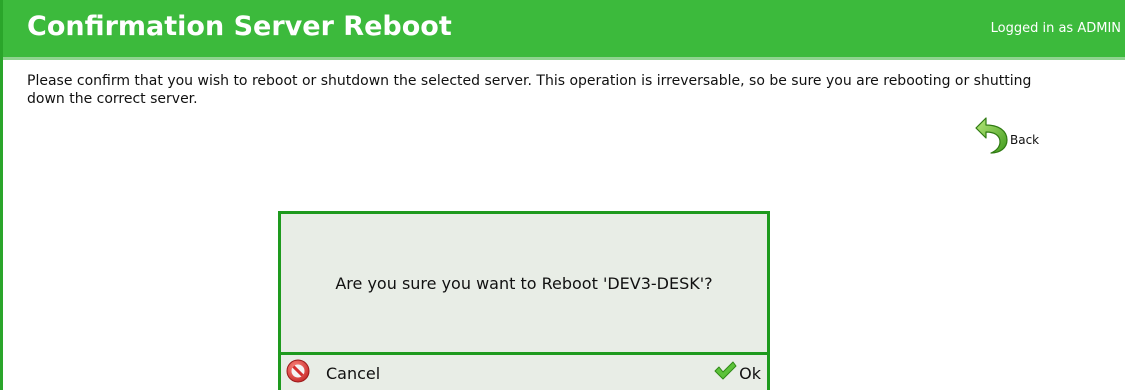  I want to click on checkmark-icon, so click(725, 373).